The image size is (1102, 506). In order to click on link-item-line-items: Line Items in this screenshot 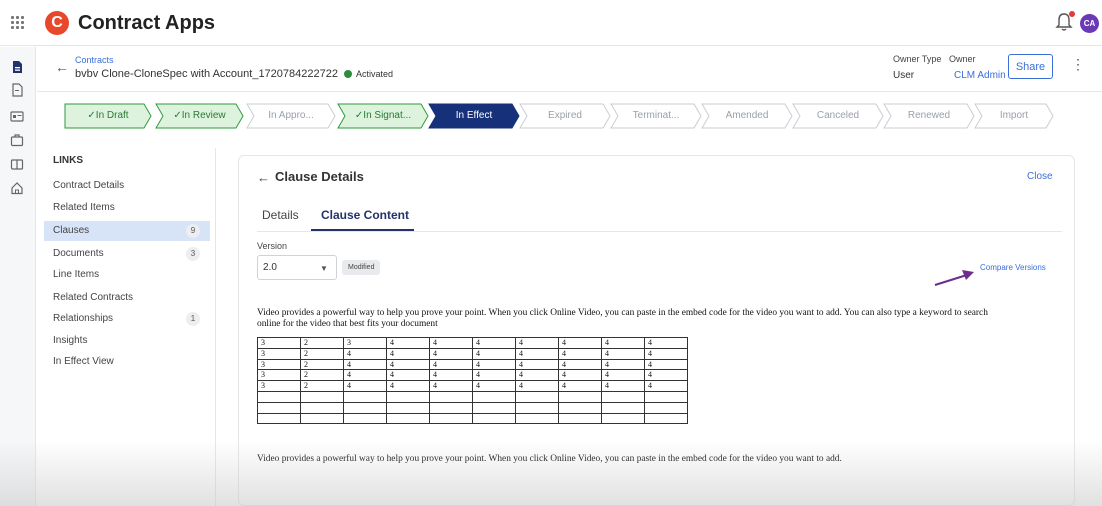, I will do `click(127, 275)`.